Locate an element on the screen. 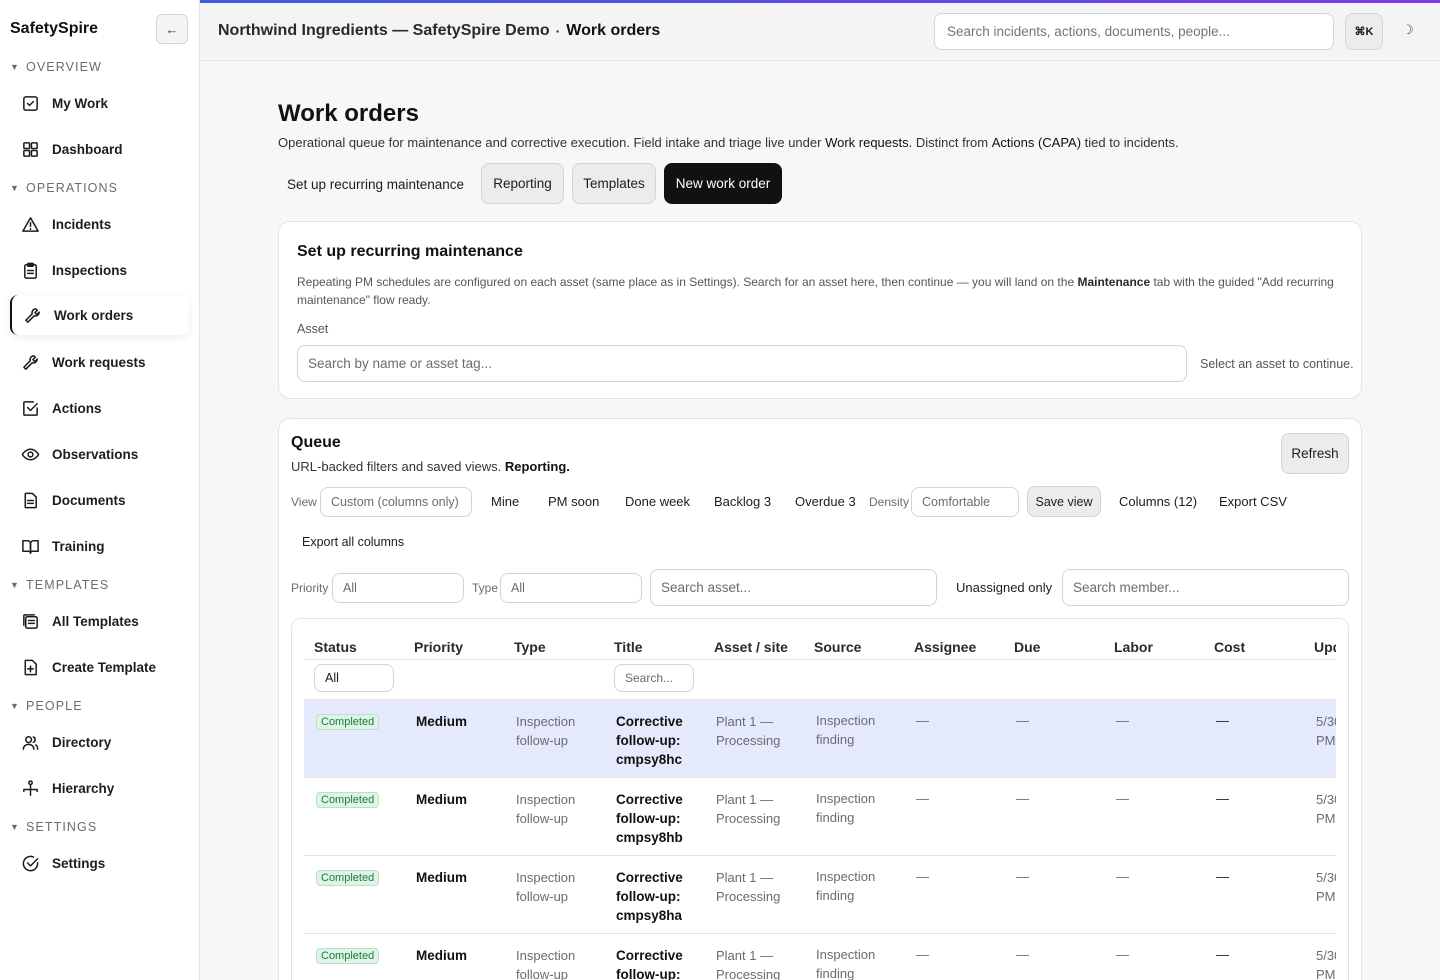  type-select: All is located at coordinates (571, 588).